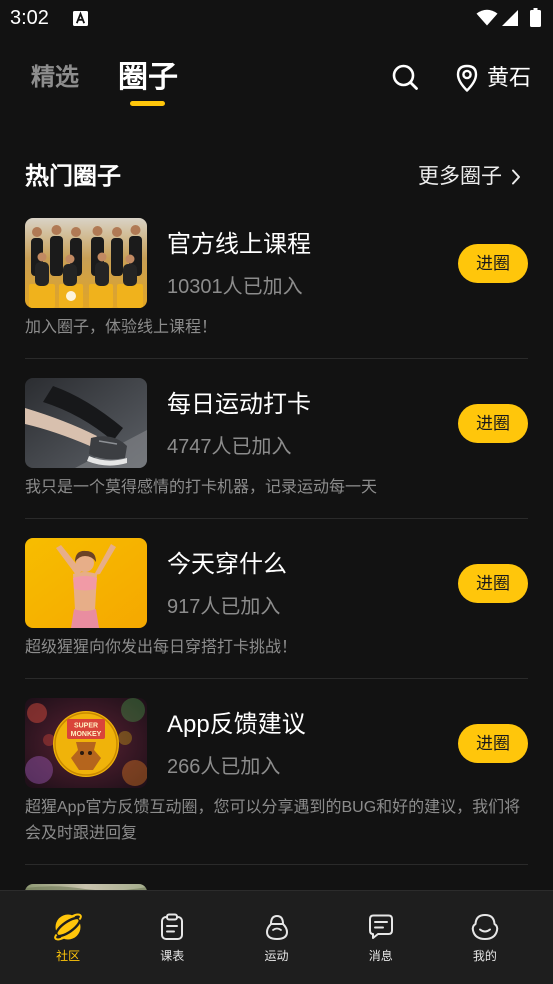  I want to click on status-time: 3:02, so click(29, 18).